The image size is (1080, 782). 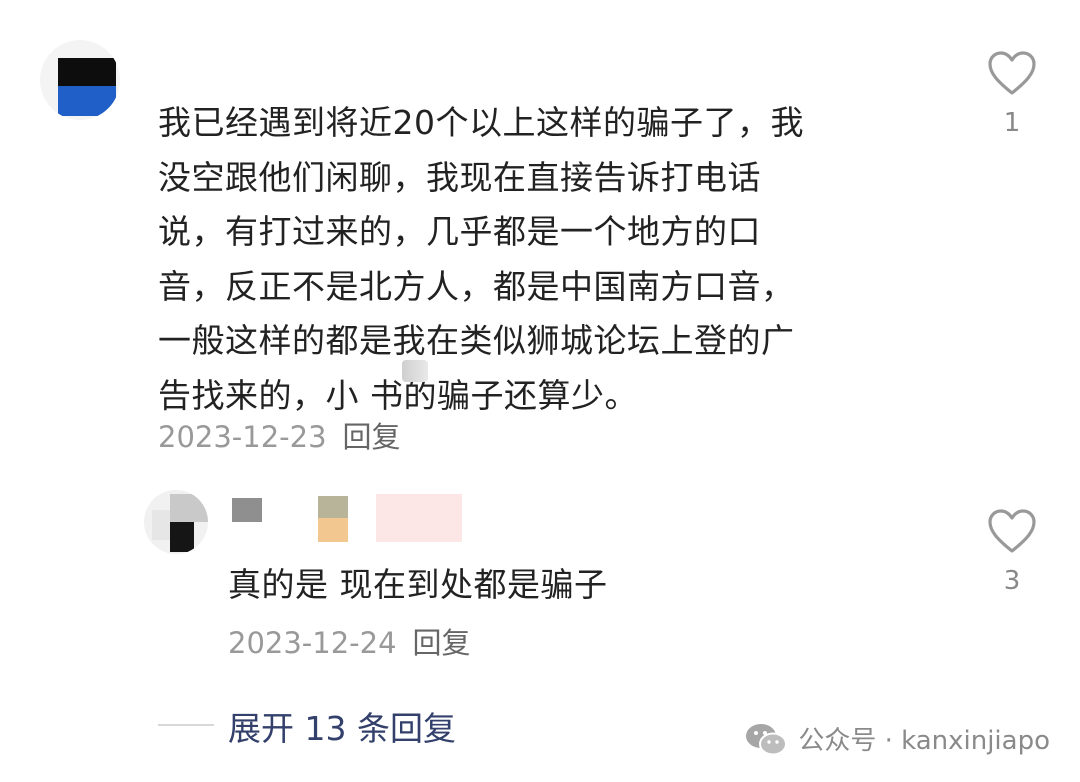 What do you see at coordinates (87, 72) in the screenshot?
I see `avatar-dark-block` at bounding box center [87, 72].